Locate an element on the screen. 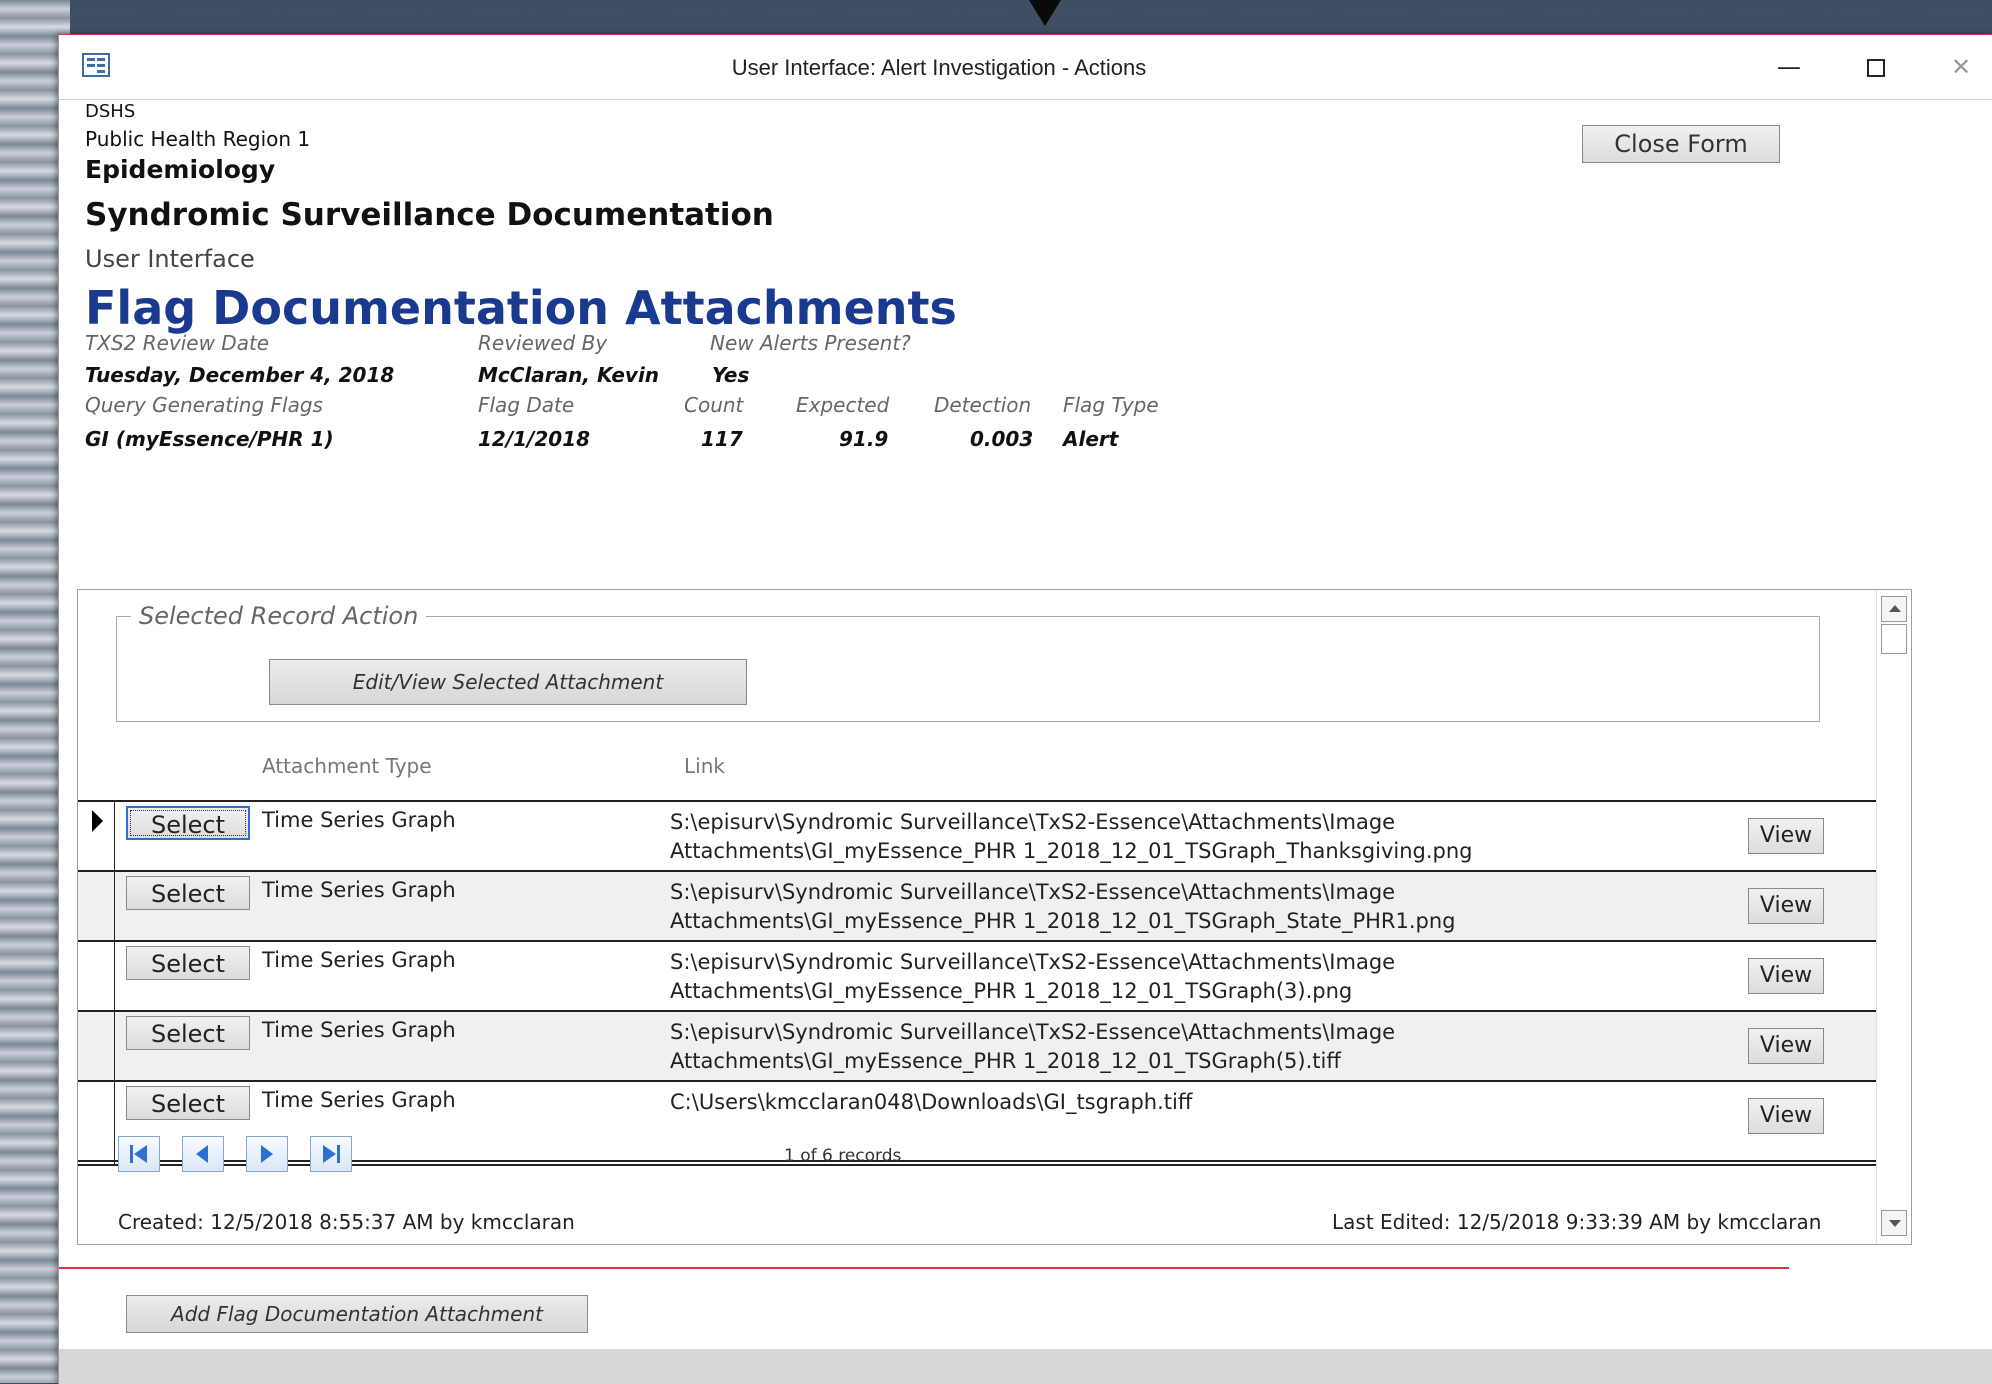 The width and height of the screenshot is (1992, 1384). scroll-up-button is located at coordinates (1894, 609).